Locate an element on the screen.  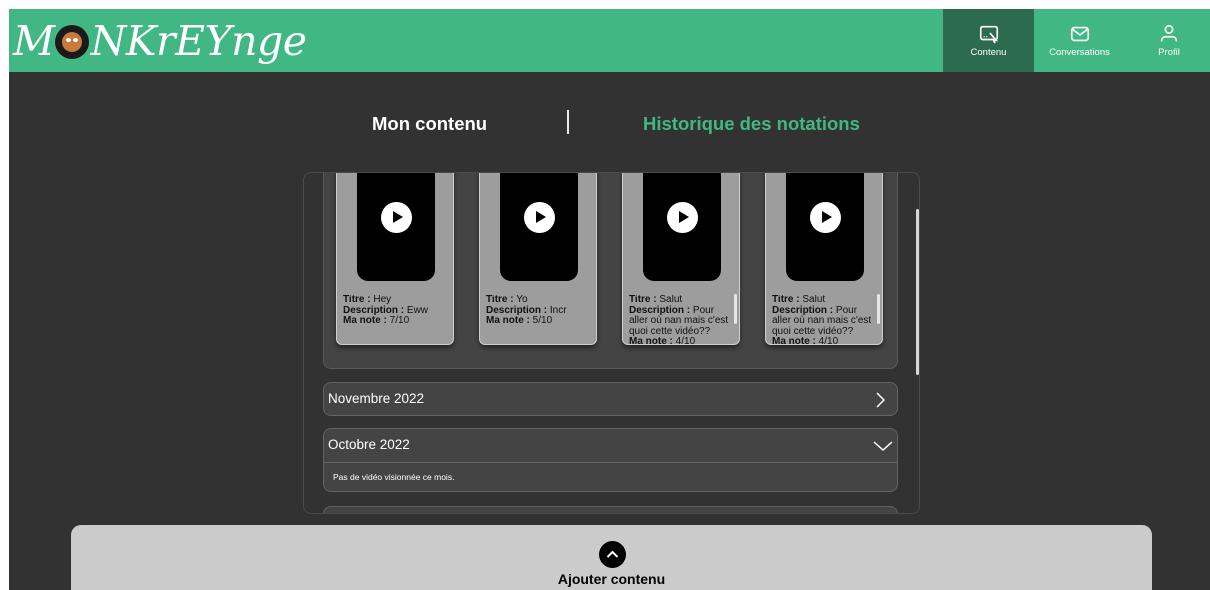
month-row-november: Novembre 2022 is located at coordinates (610, 399).